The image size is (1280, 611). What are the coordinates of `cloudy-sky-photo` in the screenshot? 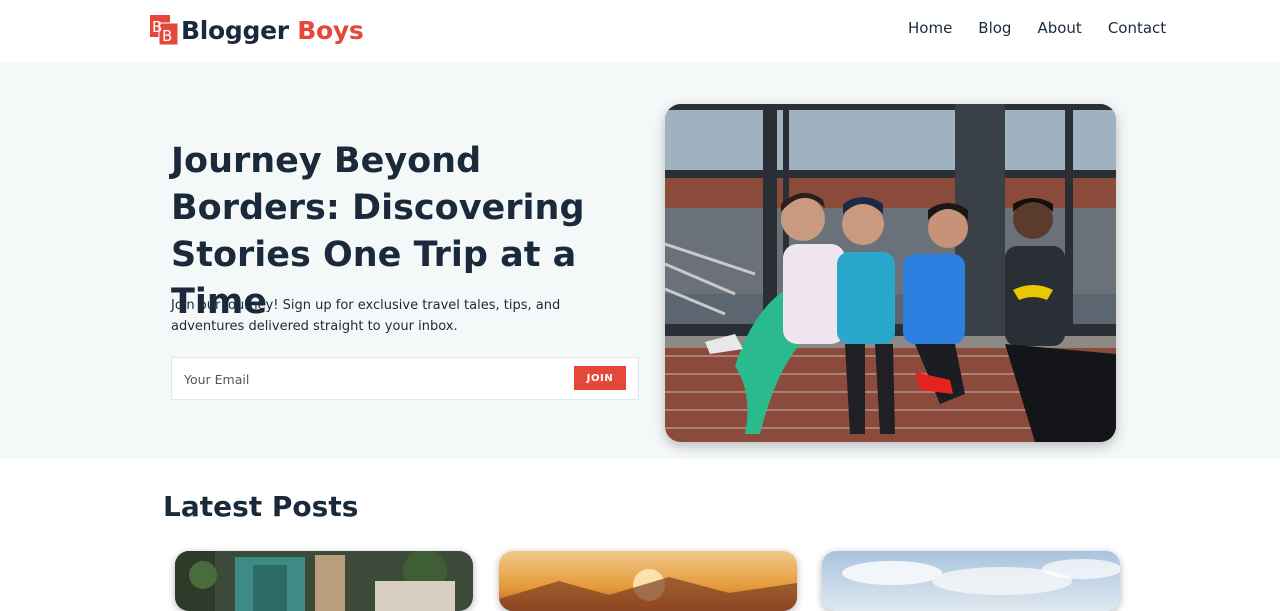 It's located at (971, 581).